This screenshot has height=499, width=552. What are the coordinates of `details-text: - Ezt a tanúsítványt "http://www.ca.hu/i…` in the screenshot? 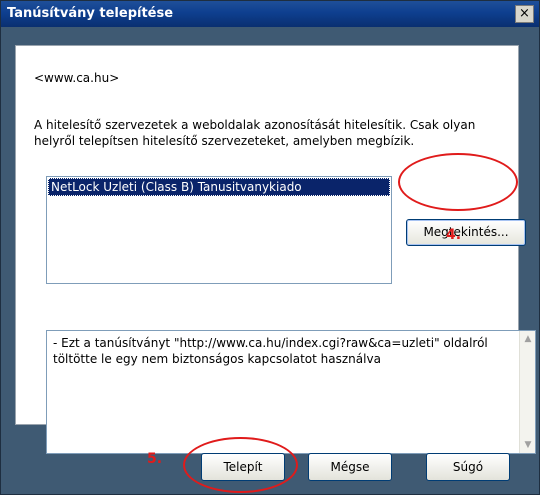 It's located at (270, 351).